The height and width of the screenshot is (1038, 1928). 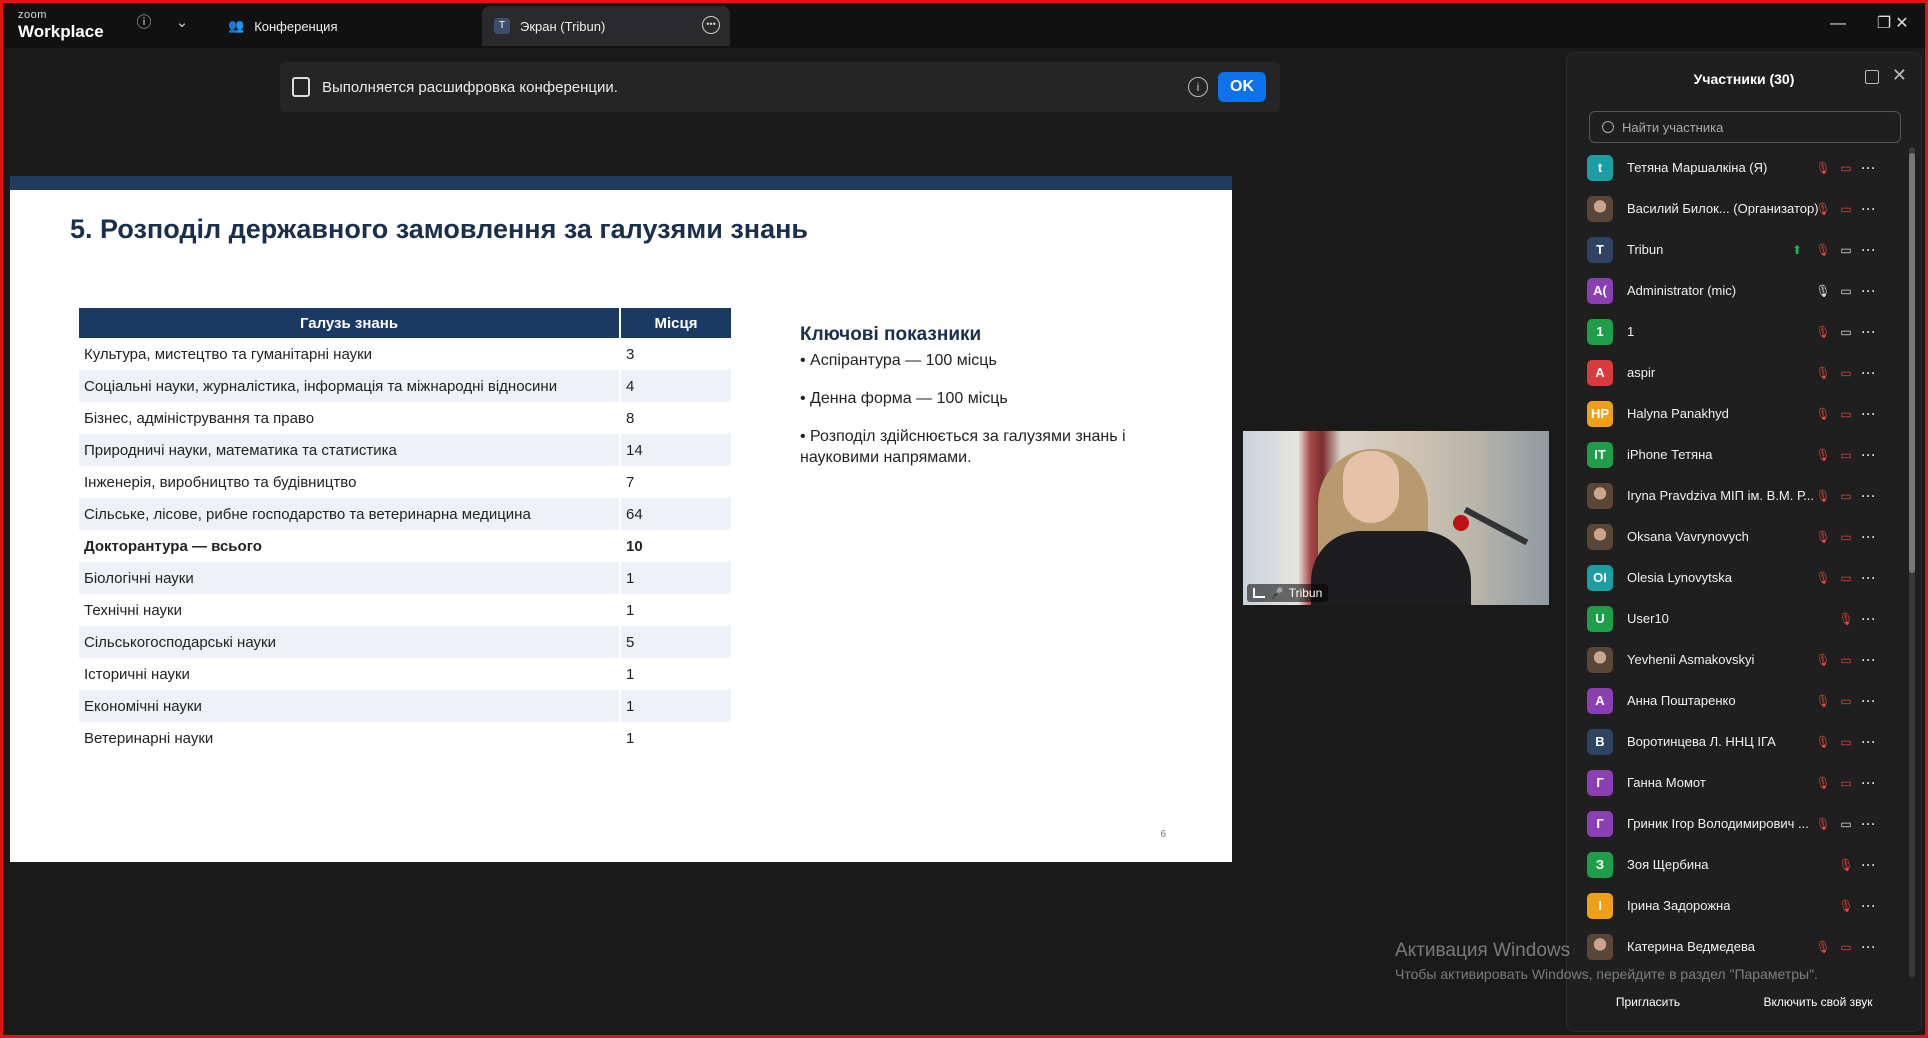 I want to click on screen-share-icon: ⬆, so click(x=1797, y=249).